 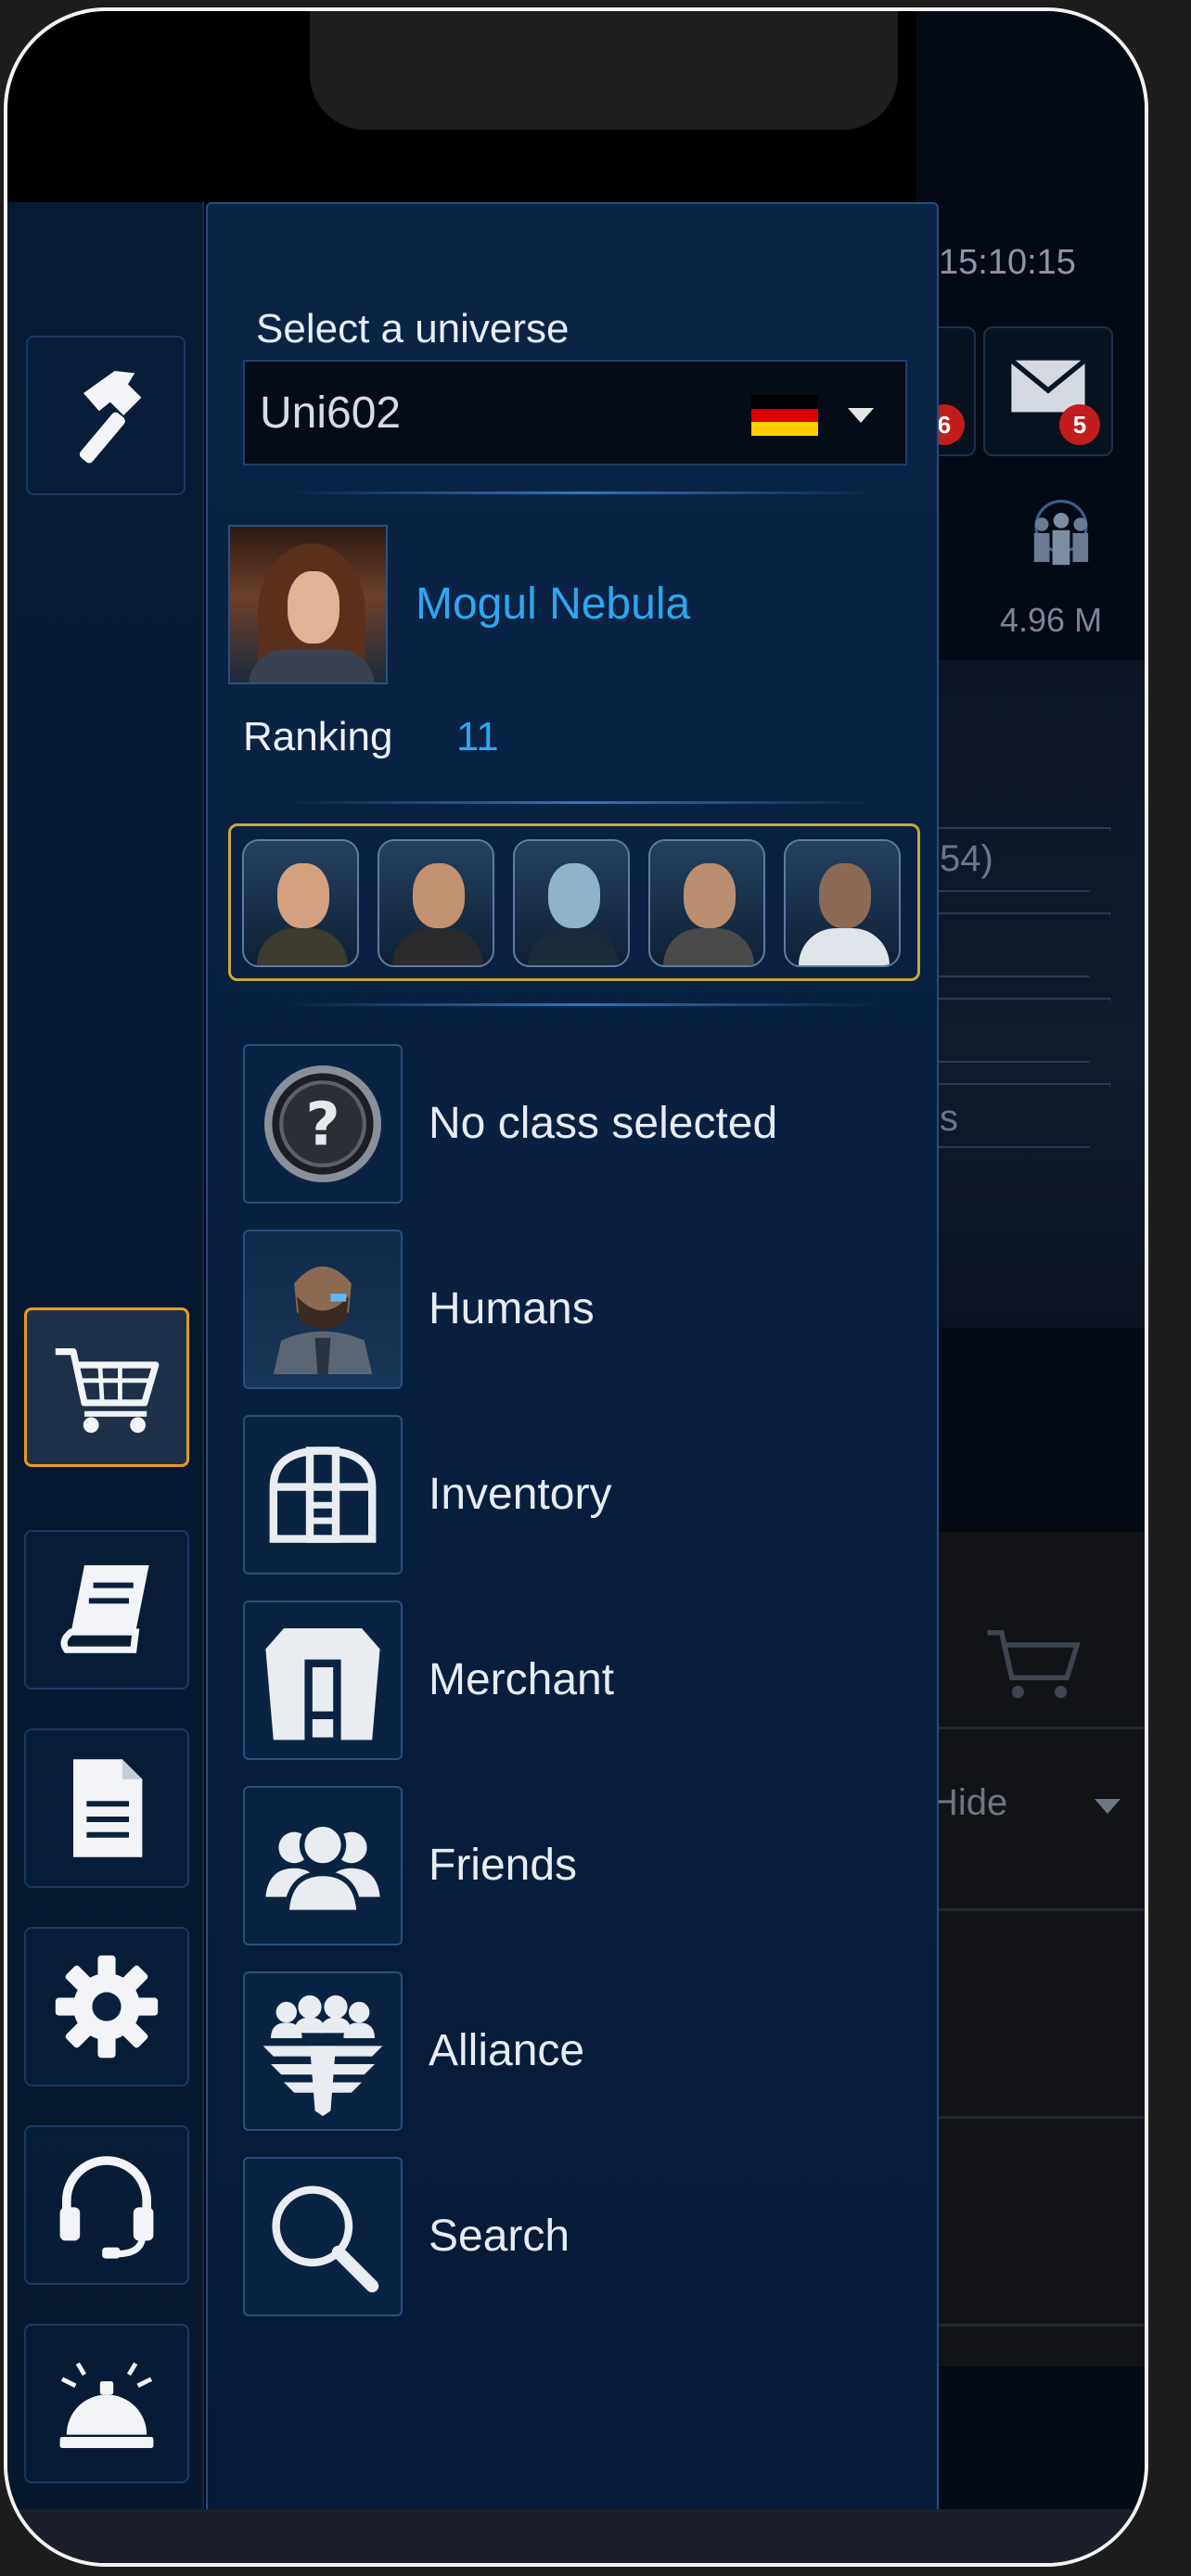 What do you see at coordinates (1034, 1665) in the screenshot?
I see `cart-icon-background` at bounding box center [1034, 1665].